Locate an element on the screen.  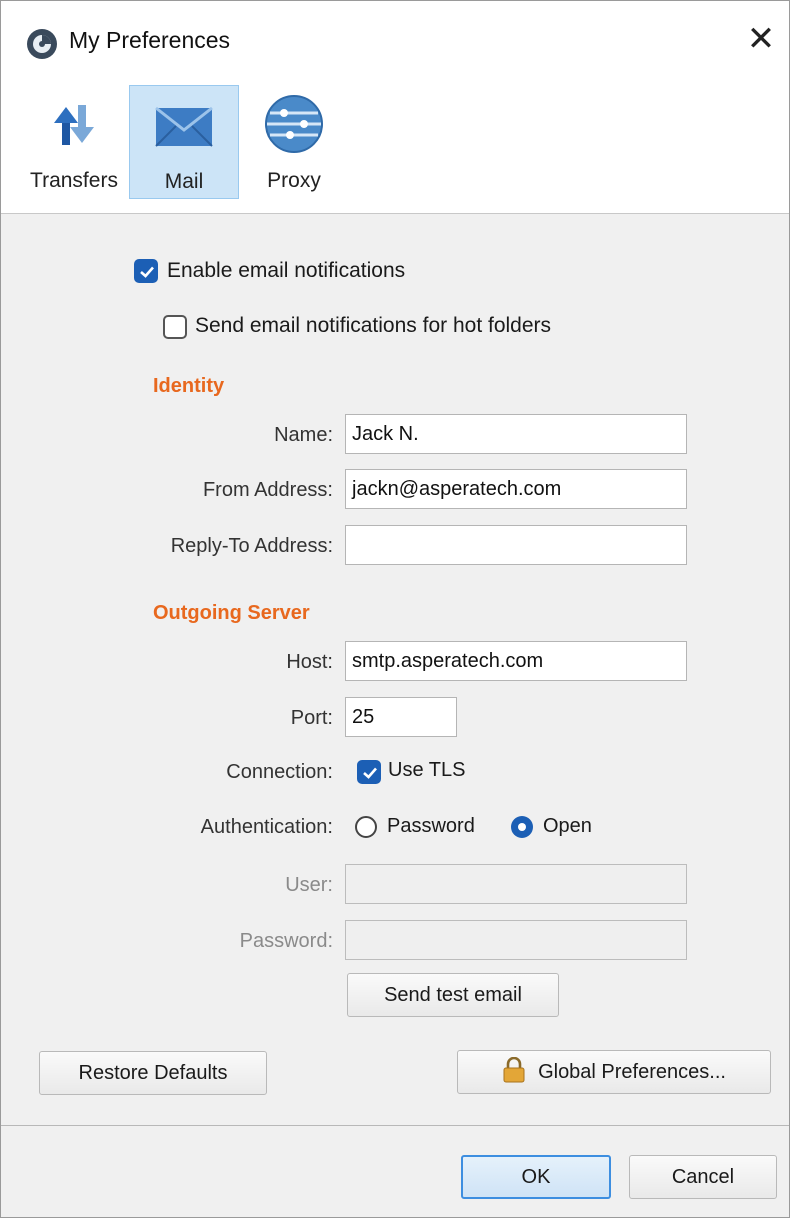
enable-notifications-checkbox is located at coordinates (146, 271).